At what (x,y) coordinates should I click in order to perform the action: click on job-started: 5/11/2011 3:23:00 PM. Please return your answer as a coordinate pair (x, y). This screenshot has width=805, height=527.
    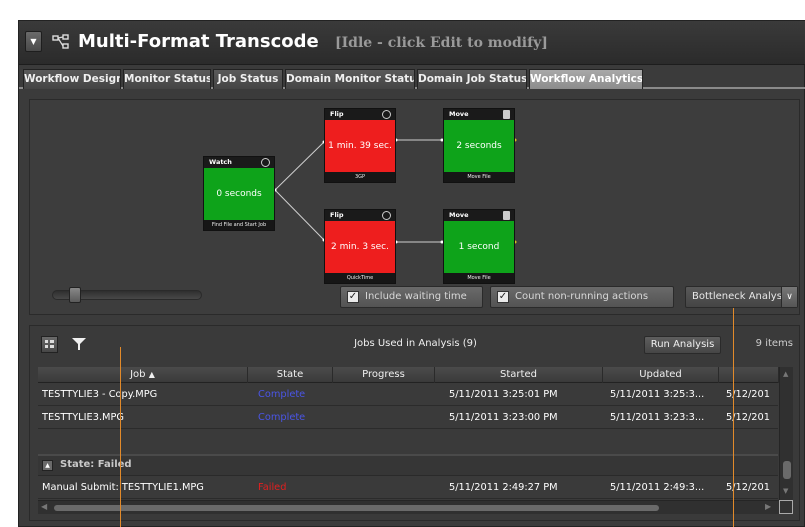
    Looking at the image, I should click on (503, 417).